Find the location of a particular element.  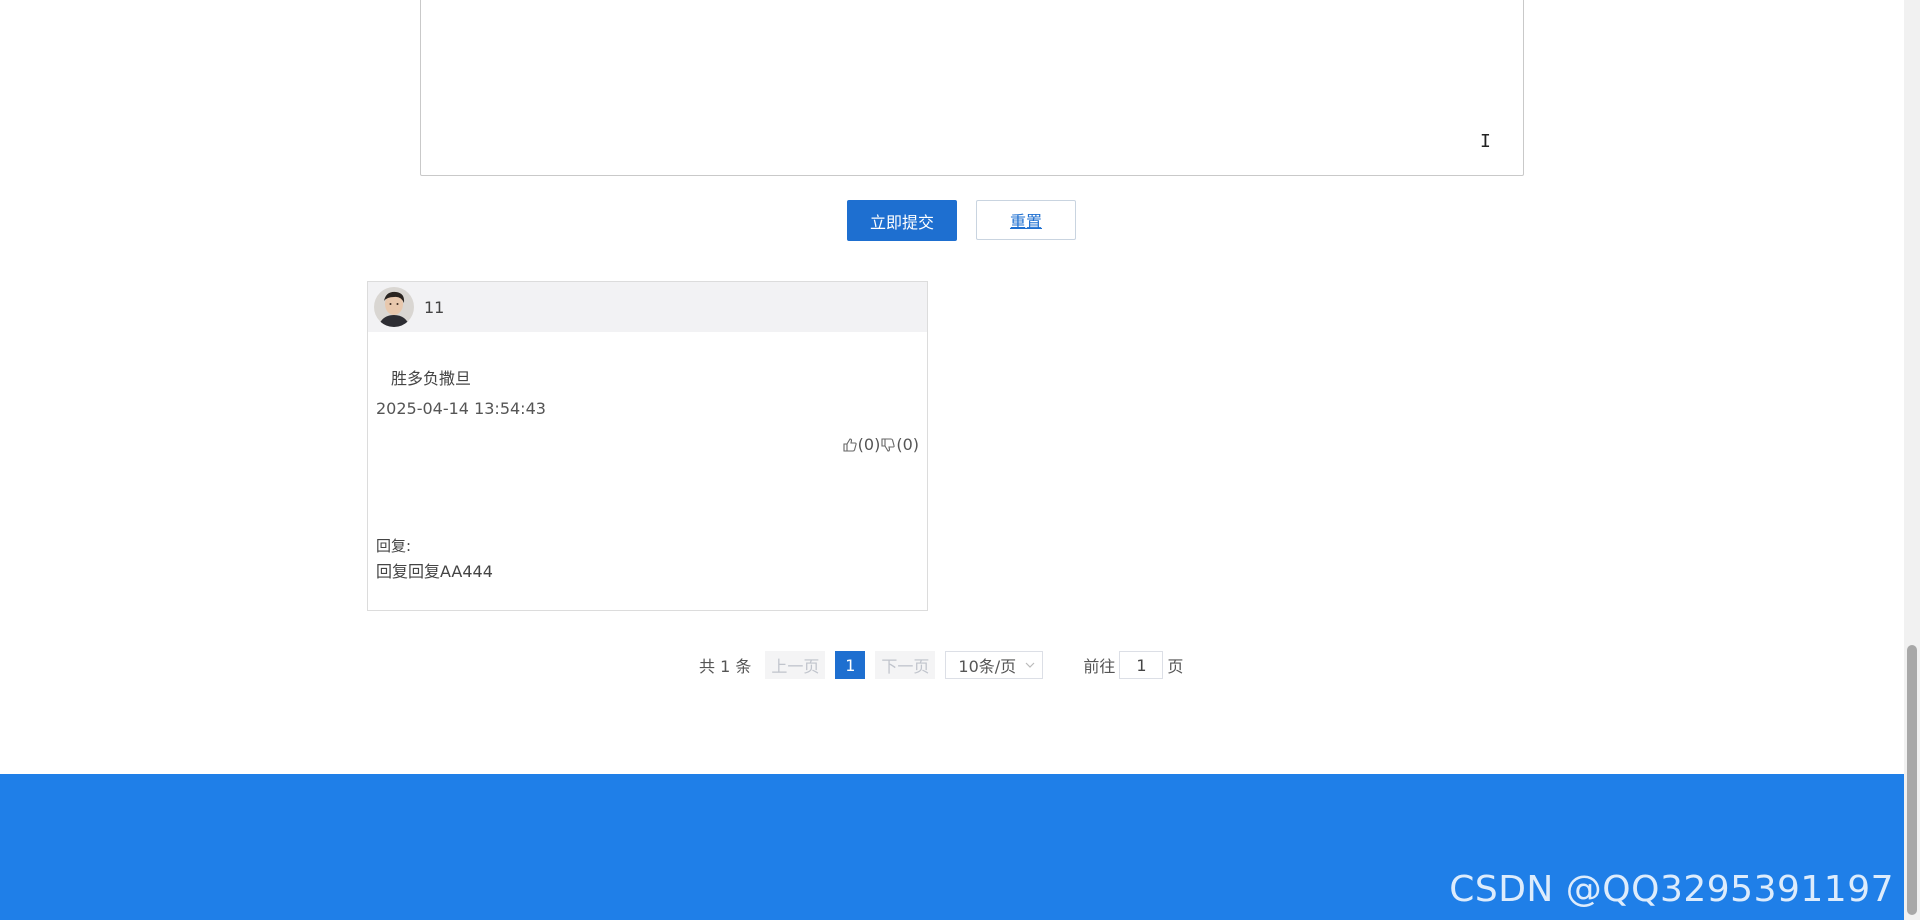

reset-button: 重置 is located at coordinates (1026, 220).